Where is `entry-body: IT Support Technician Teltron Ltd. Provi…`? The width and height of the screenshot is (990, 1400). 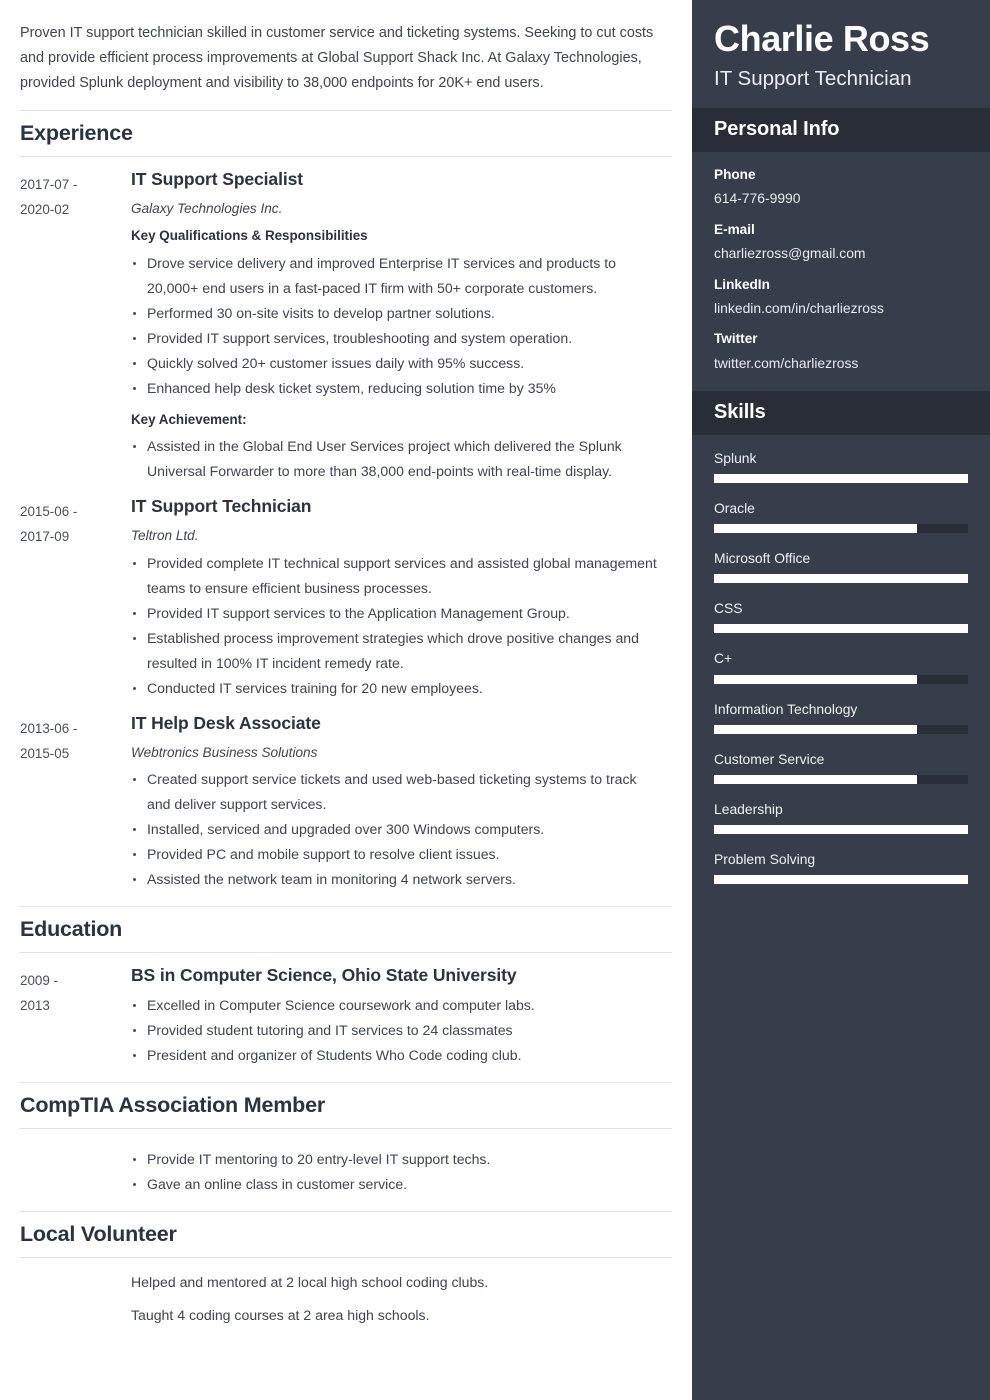 entry-body: IT Support Technician Teltron Ltd. Provi… is located at coordinates (401, 598).